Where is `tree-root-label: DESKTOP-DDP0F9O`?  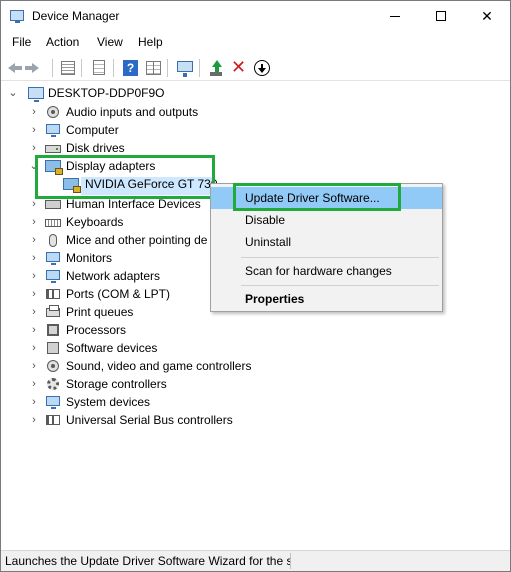
tree-root-label: DESKTOP-DDP0F9O is located at coordinates (106, 93).